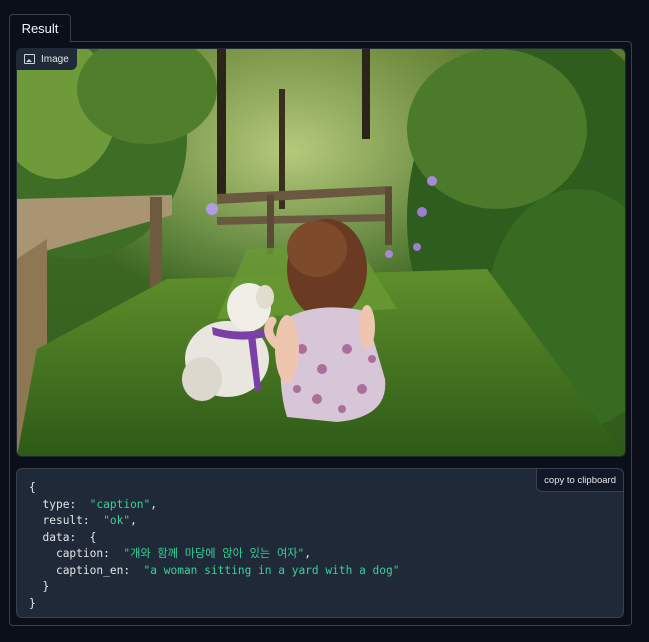  I want to click on json-value-result: "ok", so click(117, 520).